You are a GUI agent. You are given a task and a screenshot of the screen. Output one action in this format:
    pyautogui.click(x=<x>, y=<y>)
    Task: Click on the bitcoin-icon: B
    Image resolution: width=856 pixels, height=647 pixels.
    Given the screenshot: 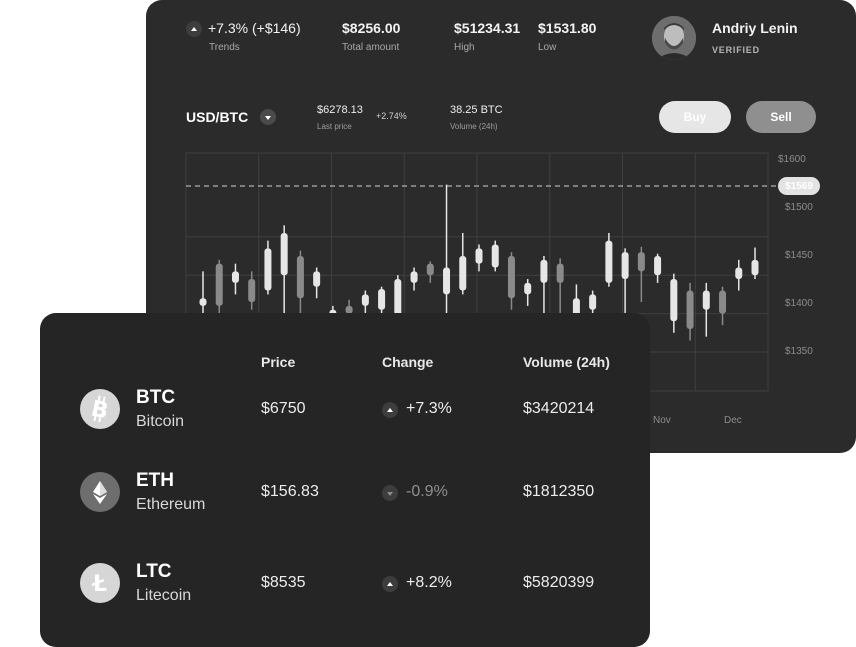 What is the action you would take?
    pyautogui.click(x=100, y=409)
    